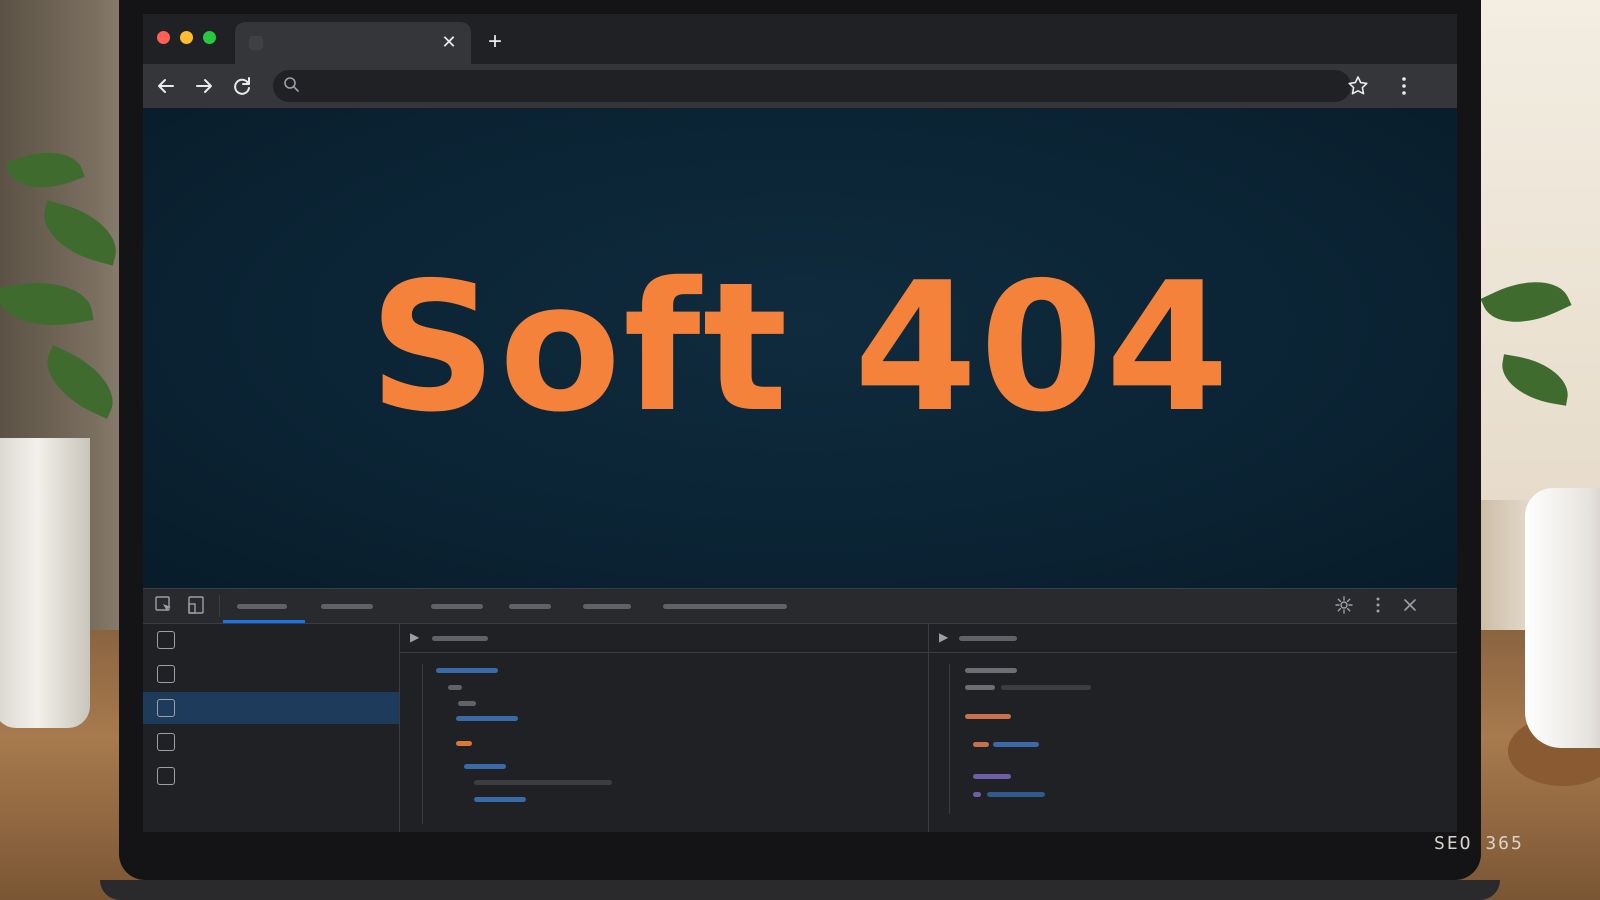 This screenshot has width=1600, height=900. What do you see at coordinates (219, 606) in the screenshot?
I see `toolbar-divider` at bounding box center [219, 606].